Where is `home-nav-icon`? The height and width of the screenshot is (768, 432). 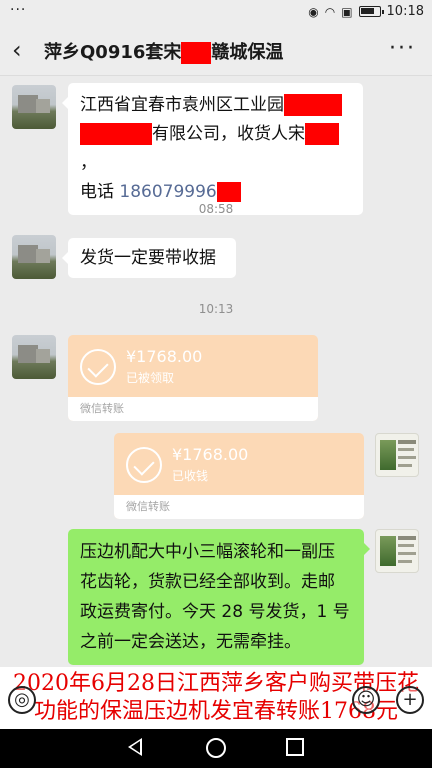 home-nav-icon is located at coordinates (216, 748).